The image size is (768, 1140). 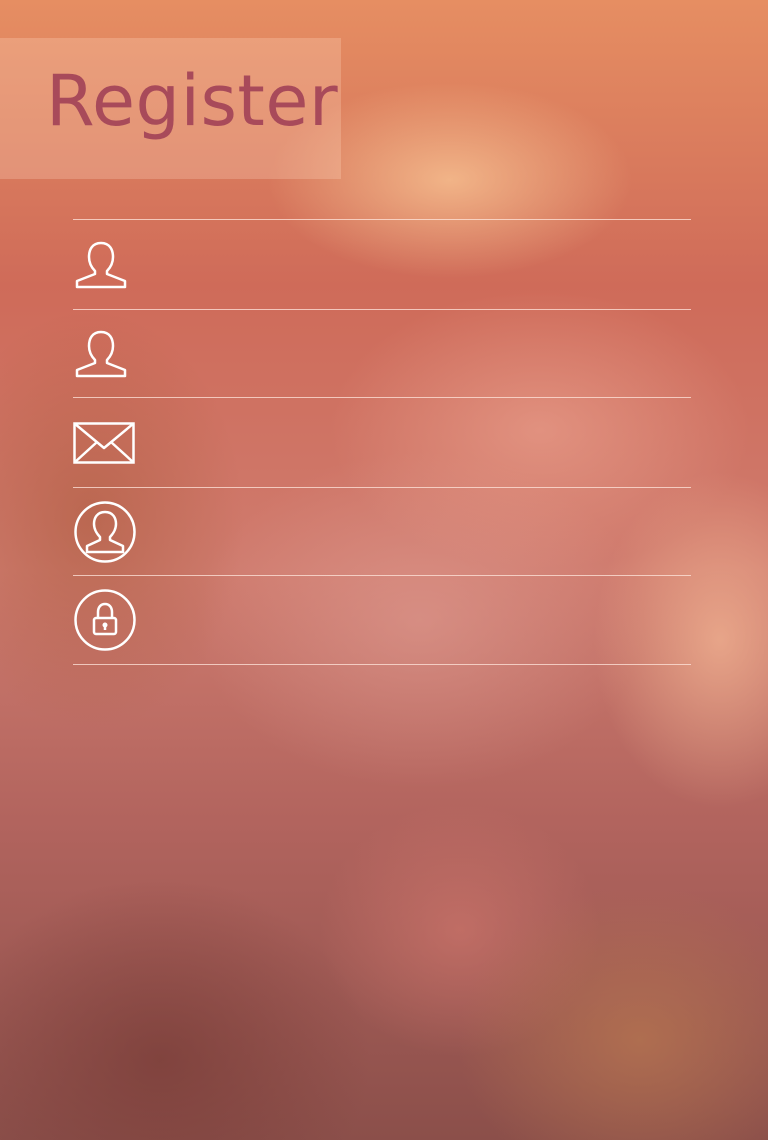 What do you see at coordinates (105, 532) in the screenshot?
I see `user-circle-icon` at bounding box center [105, 532].